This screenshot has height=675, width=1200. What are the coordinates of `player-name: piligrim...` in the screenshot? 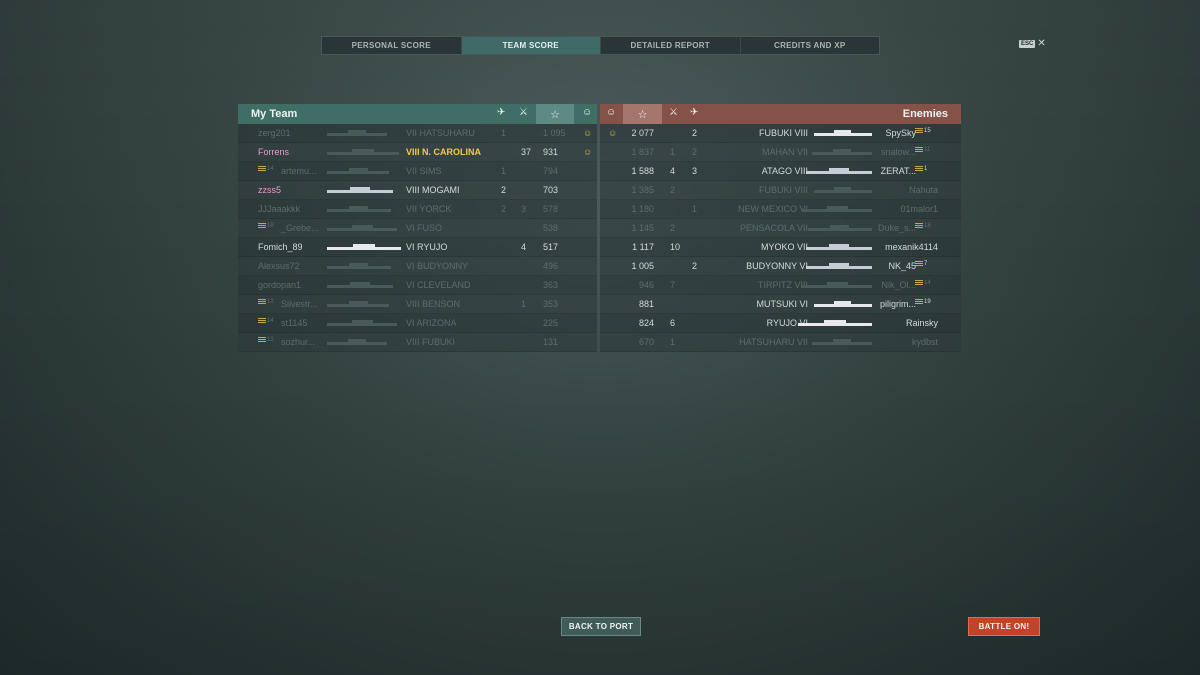 It's located at (898, 304).